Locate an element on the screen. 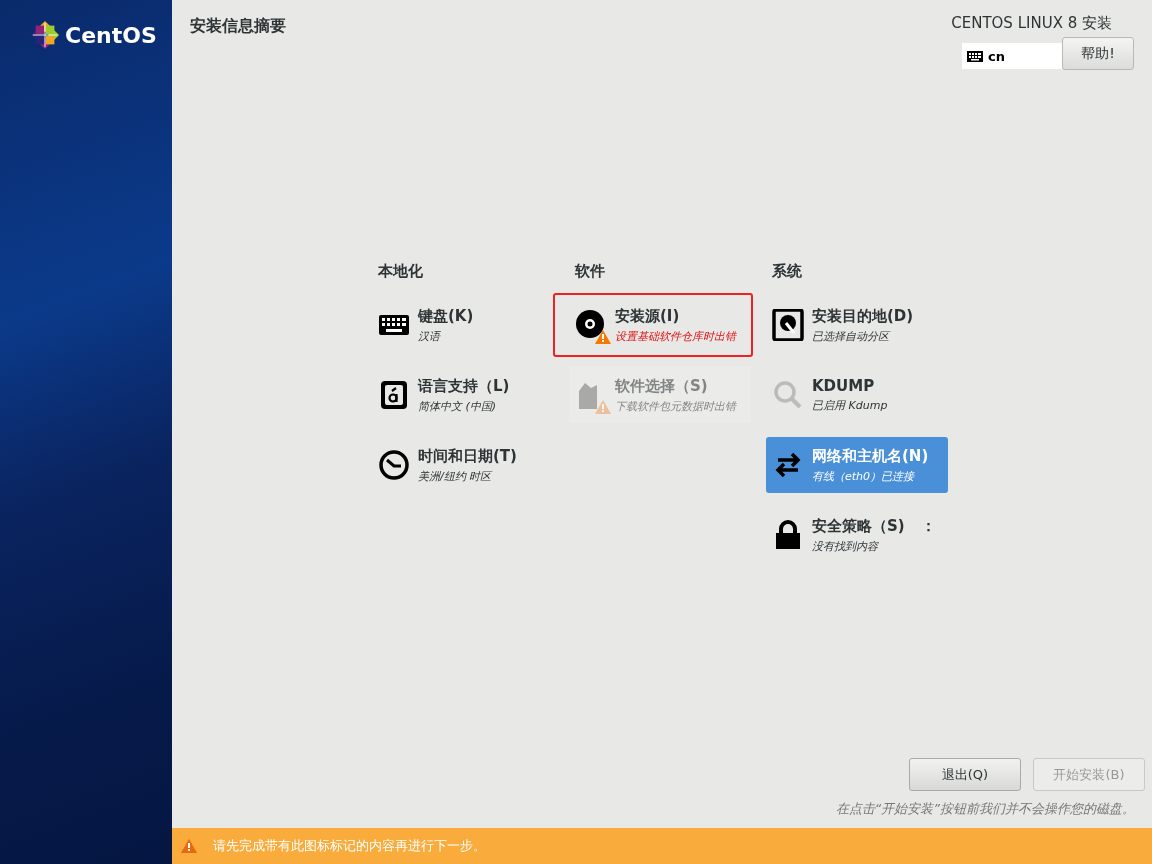 The height and width of the screenshot is (864, 1152). hub-spoke: 时间和日期(T) 美洲/纽约 时区 is located at coordinates (463, 465).